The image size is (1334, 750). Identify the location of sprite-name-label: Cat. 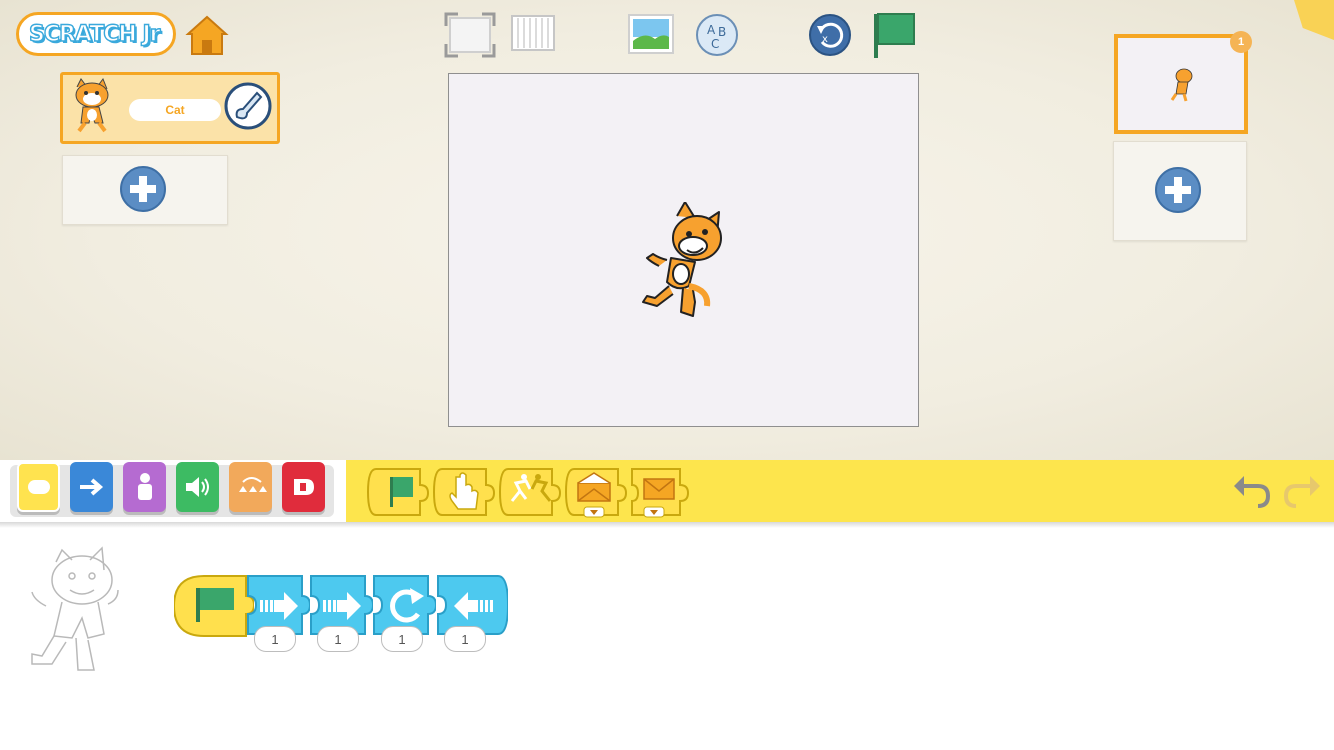
(175, 110).